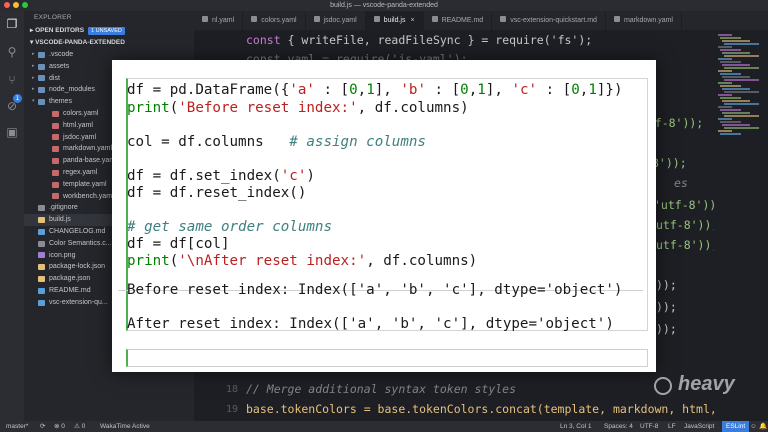 The width and height of the screenshot is (768, 432). I want to click on nb-line: print('Before reset index:', df.columns), so click(298, 108).